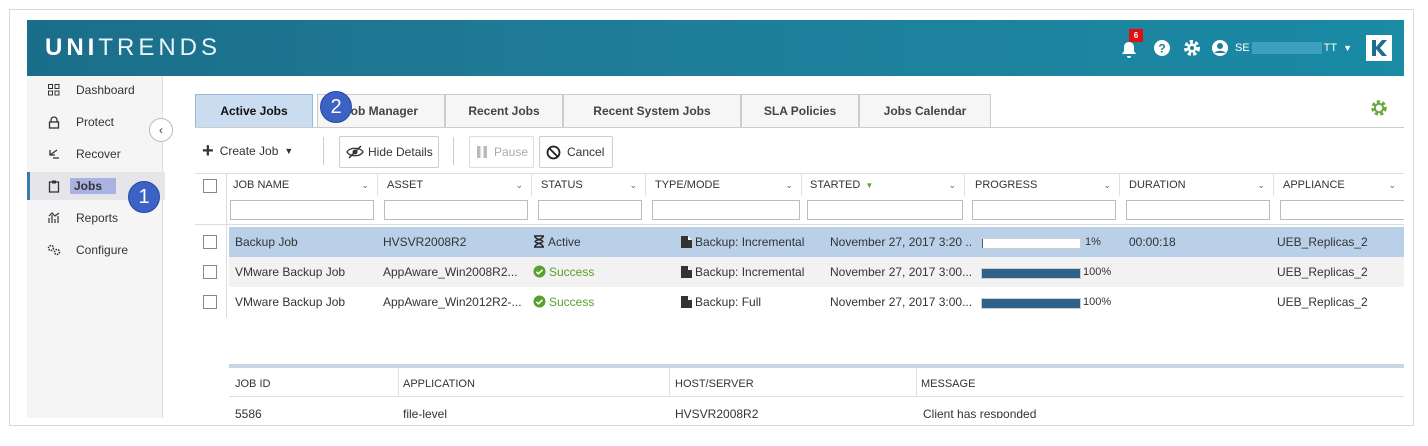 The height and width of the screenshot is (446, 1428). What do you see at coordinates (254, 110) in the screenshot?
I see `tab-active-jobs: Active Jobs` at bounding box center [254, 110].